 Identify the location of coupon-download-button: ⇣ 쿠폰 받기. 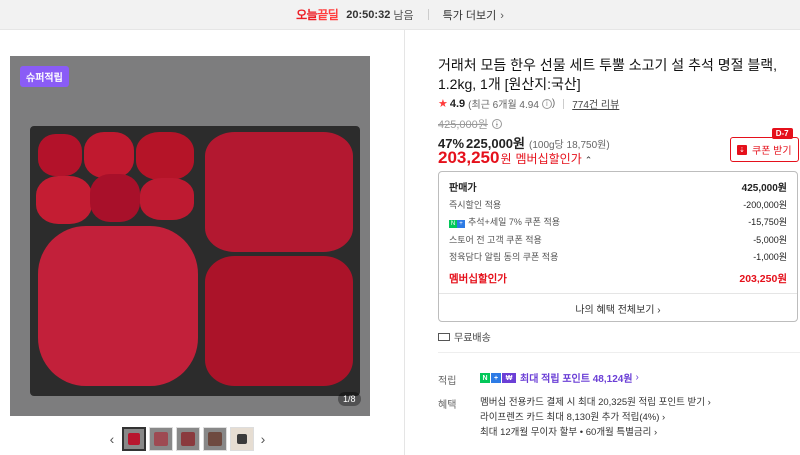
(764, 149).